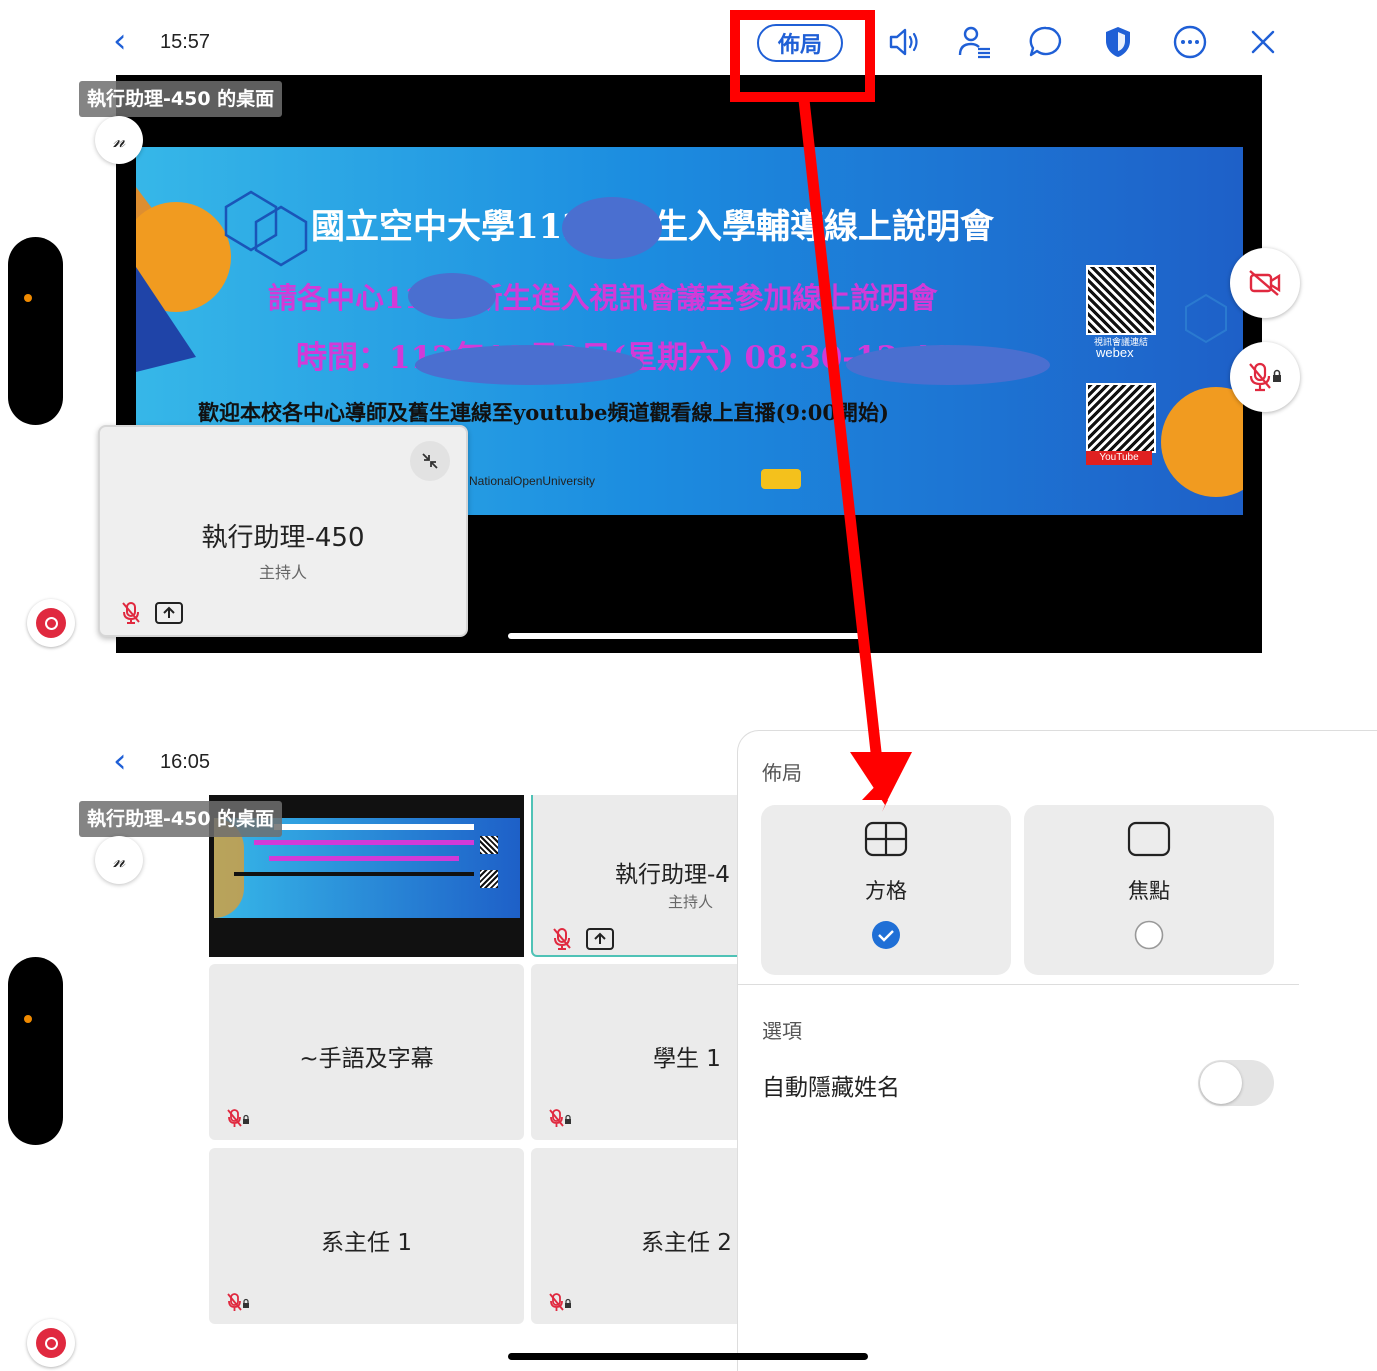 This screenshot has height=1371, width=1377. What do you see at coordinates (886, 935) in the screenshot?
I see `radio-checked-icon` at bounding box center [886, 935].